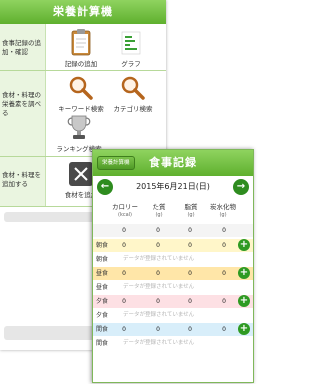  What do you see at coordinates (133, 109) in the screenshot?
I see `tile-label: カテゴリ検索` at bounding box center [133, 109].